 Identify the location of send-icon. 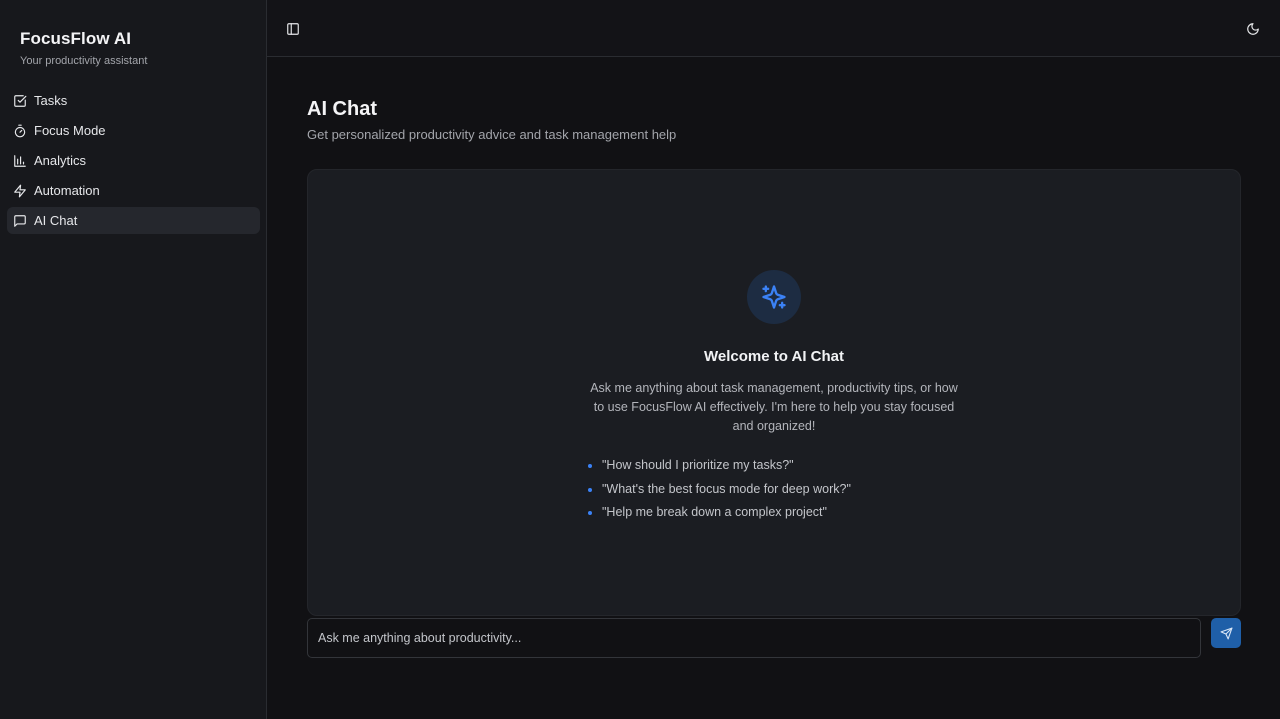
(1226, 633).